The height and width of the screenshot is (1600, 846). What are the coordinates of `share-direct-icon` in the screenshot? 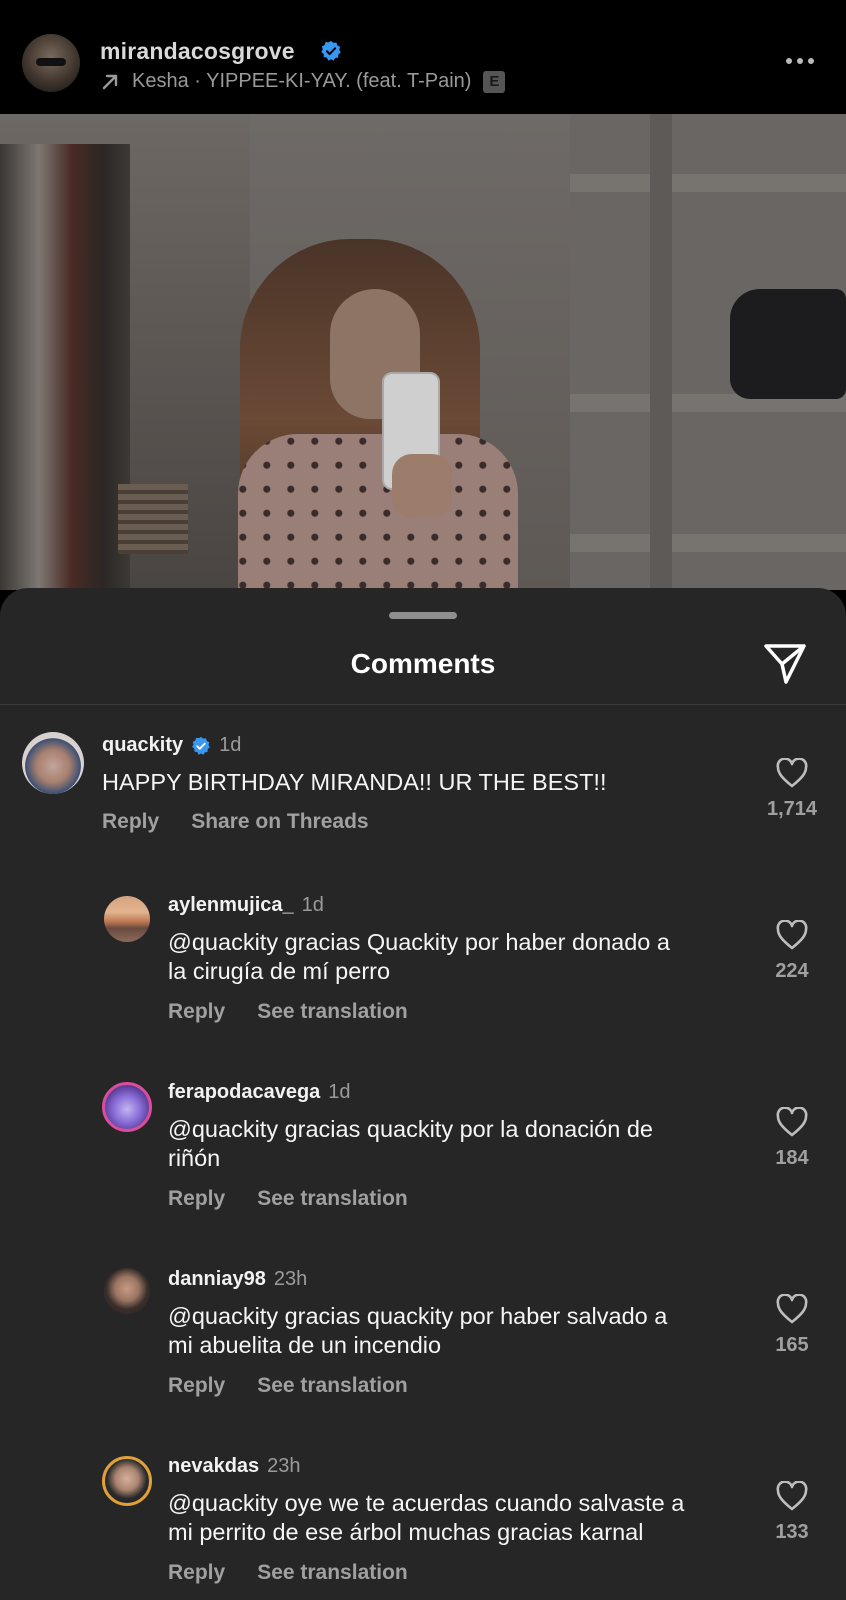 It's located at (785, 663).